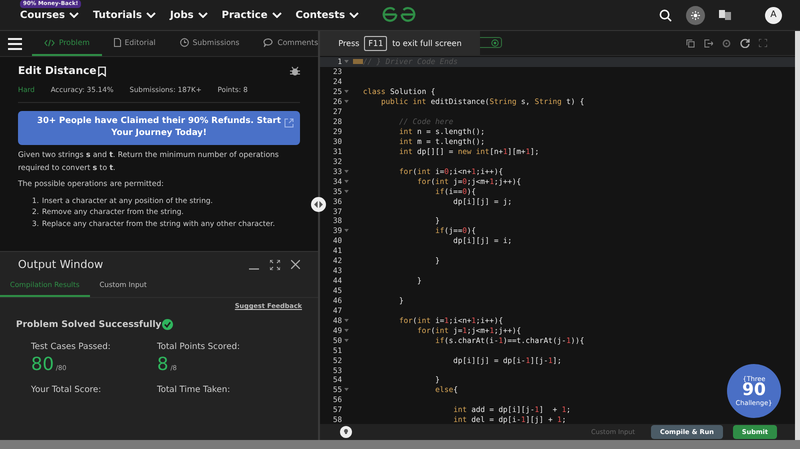 The image size is (800, 449). Describe the element at coordinates (708, 43) in the screenshot. I see `export-icon` at that location.